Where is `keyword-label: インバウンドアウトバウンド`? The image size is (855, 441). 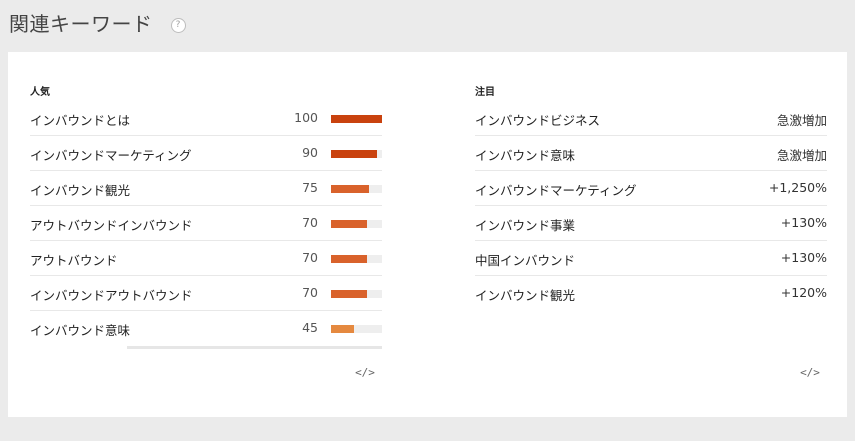
keyword-label: インバウンドアウトバウンド is located at coordinates (111, 294).